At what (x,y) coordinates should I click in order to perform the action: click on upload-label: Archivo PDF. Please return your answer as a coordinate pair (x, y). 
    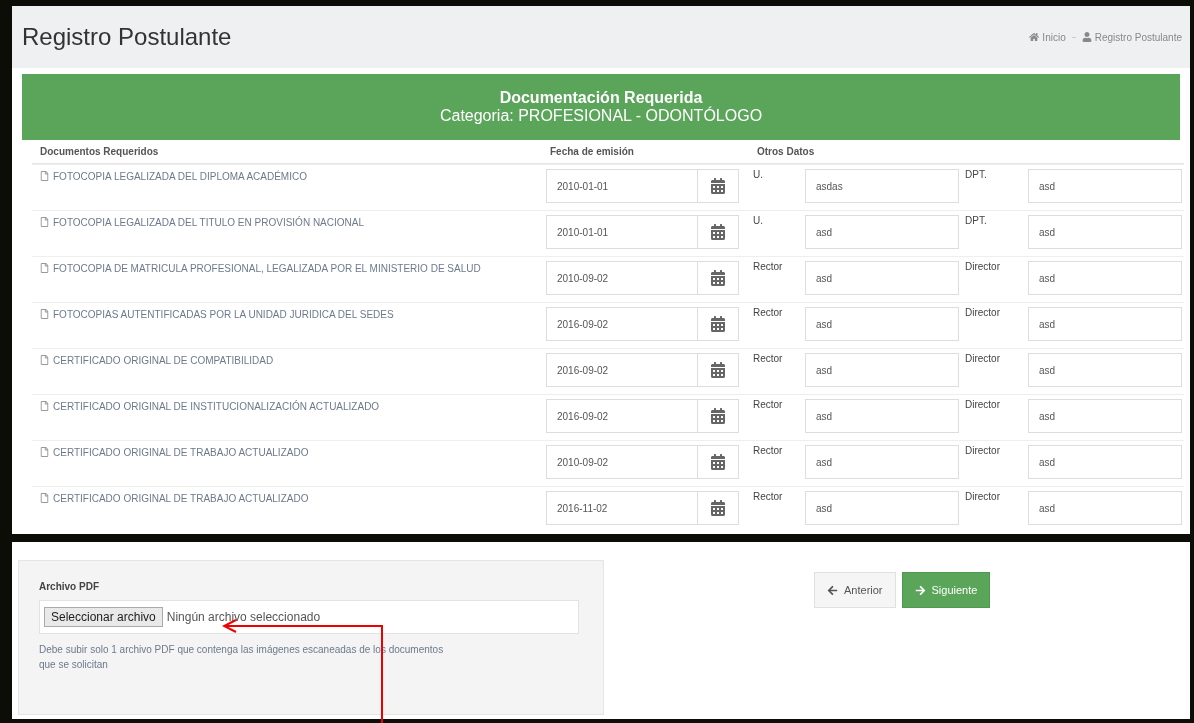
    Looking at the image, I should click on (69, 586).